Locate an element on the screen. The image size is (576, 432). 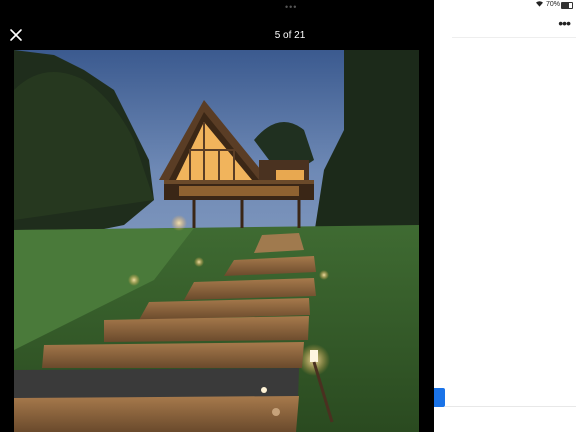
status-bar: 70% is located at coordinates (505, 6).